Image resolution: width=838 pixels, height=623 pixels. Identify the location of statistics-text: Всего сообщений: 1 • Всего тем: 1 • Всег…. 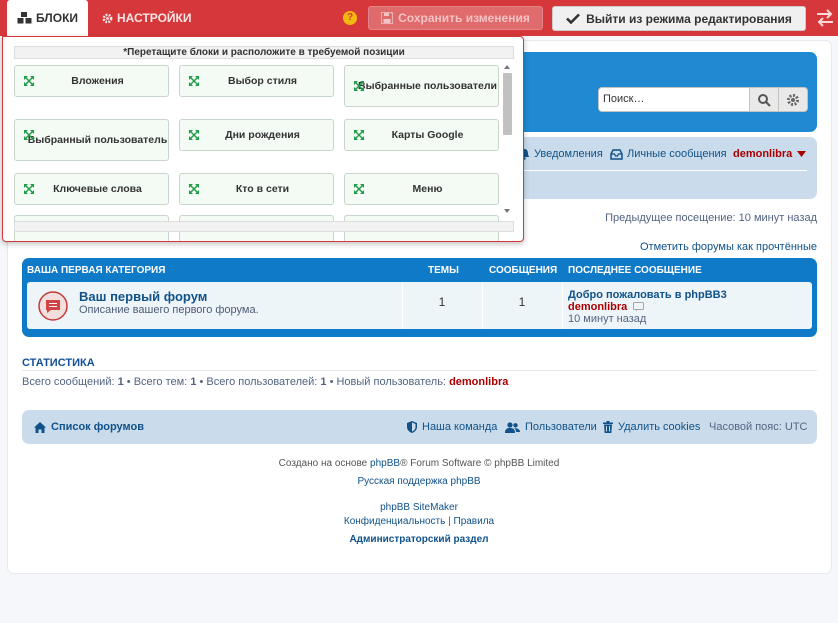
(265, 382).